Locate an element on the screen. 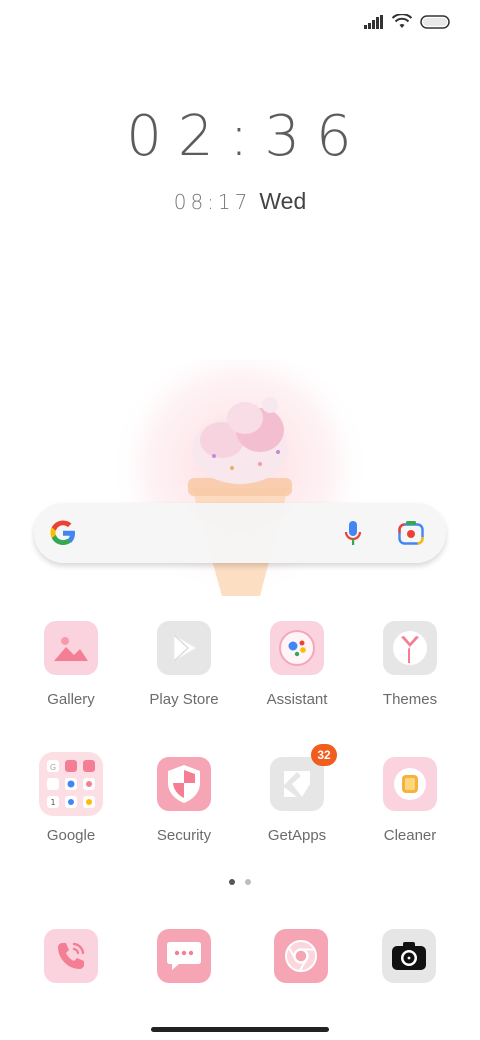  app-themes: Themes is located at coordinates (410, 664).